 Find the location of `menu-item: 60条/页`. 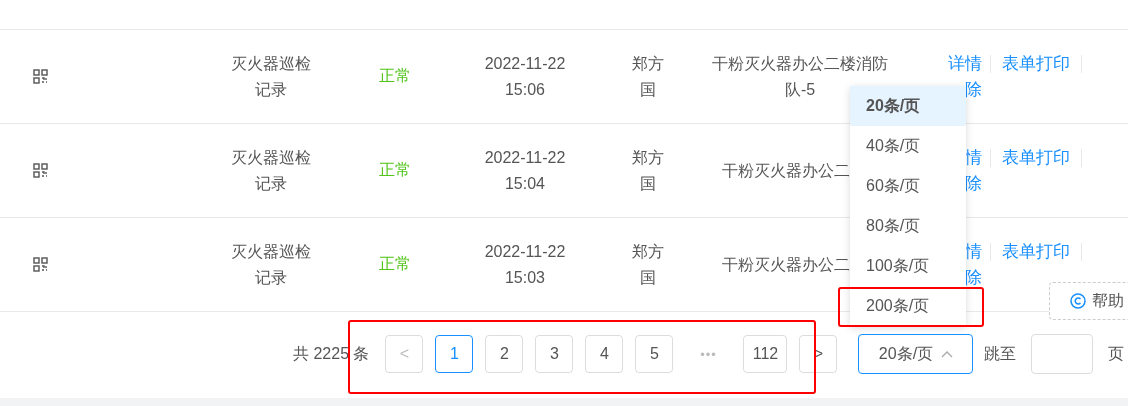

menu-item: 60条/页 is located at coordinates (908, 186).